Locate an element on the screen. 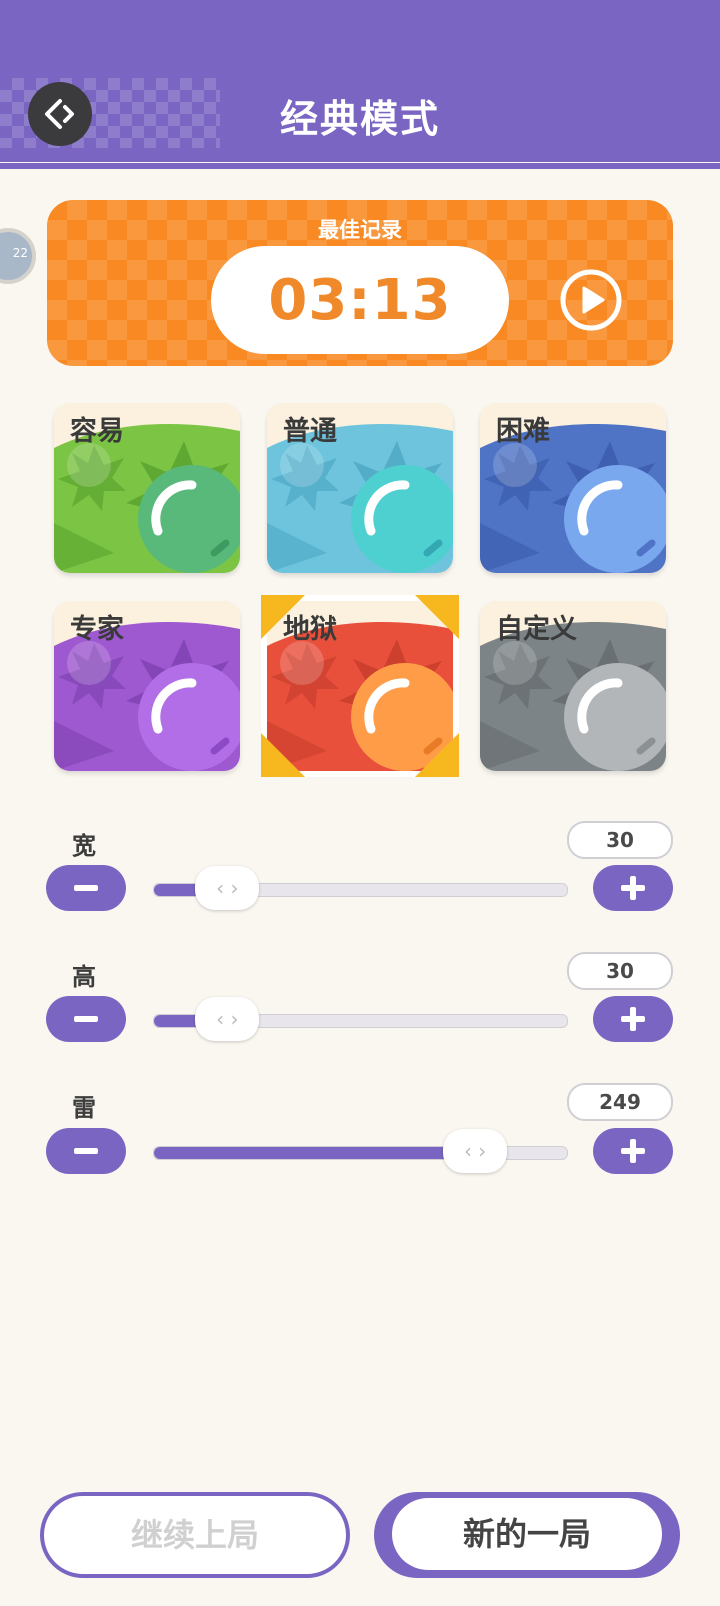  side-badge-text: 22 is located at coordinates (20, 253).